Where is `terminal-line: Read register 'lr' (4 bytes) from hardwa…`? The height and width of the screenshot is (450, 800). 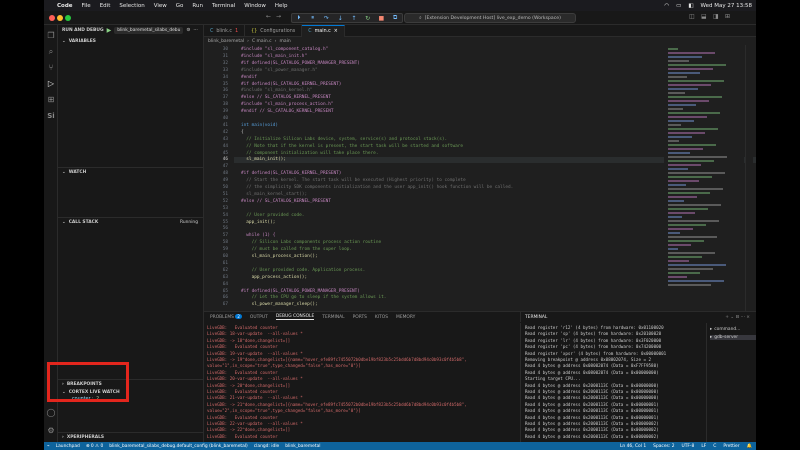 terminal-line: Read register 'lr' (4 bytes) from hardwa… is located at coordinates (593, 340).